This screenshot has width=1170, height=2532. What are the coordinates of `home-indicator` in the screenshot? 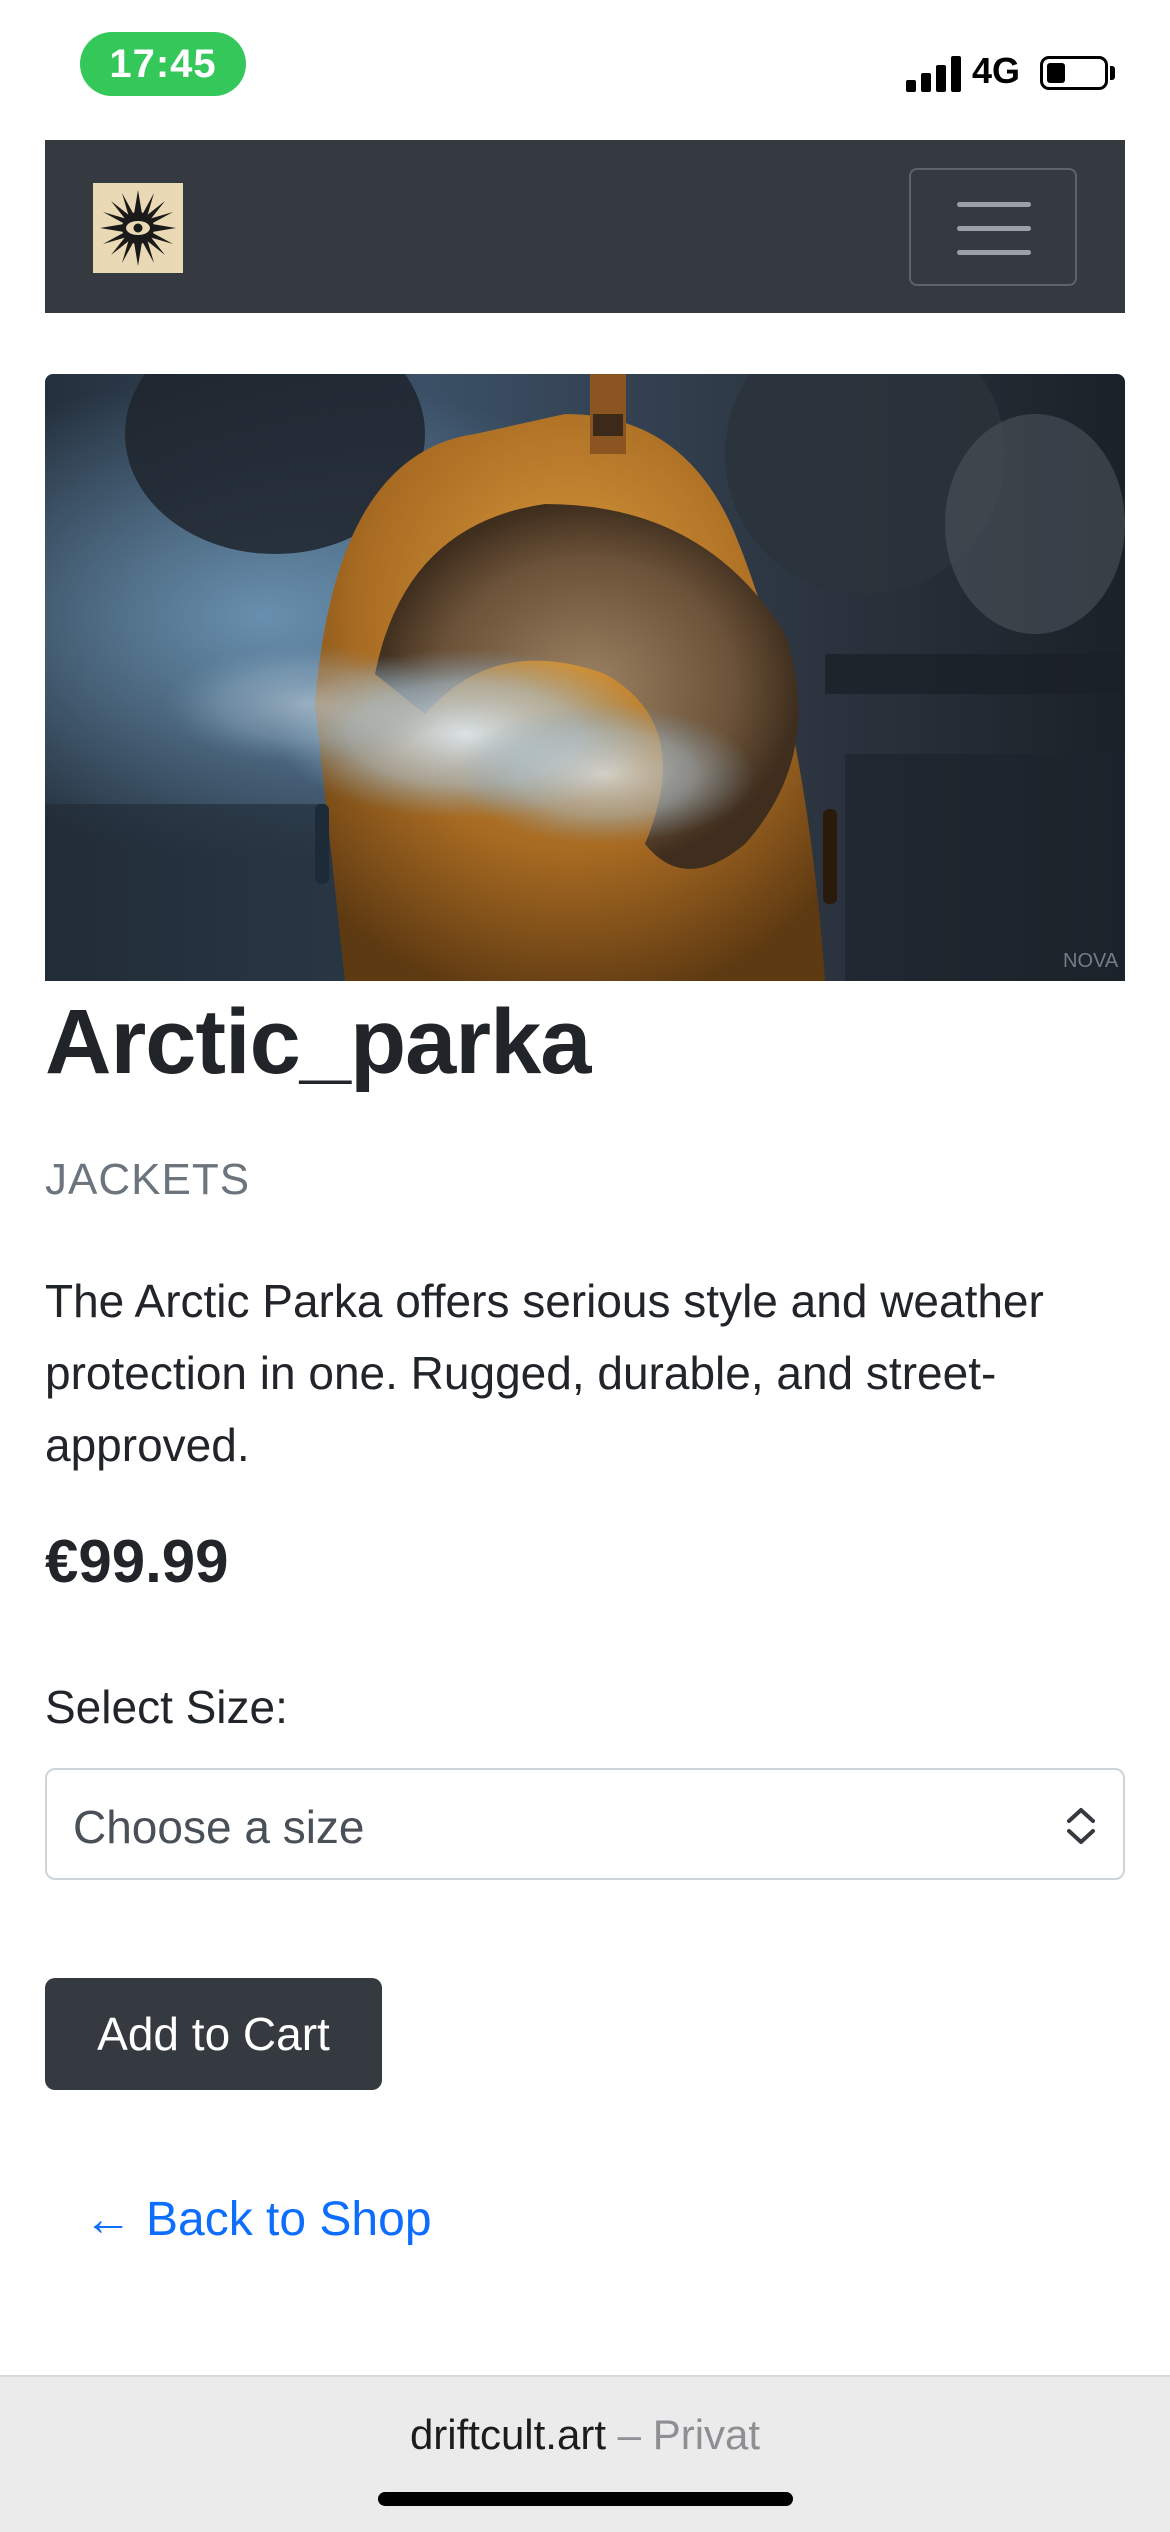 It's located at (585, 2499).